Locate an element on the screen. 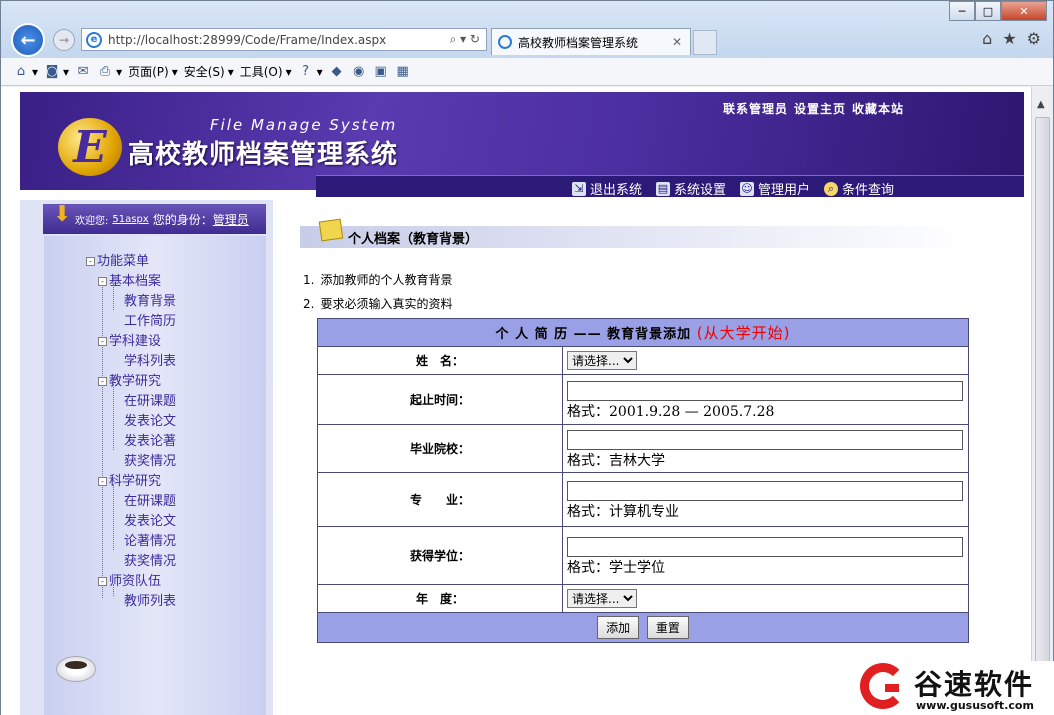 Image resolution: width=1054 pixels, height=715 pixels. print-cmd: ⎙ ▾ is located at coordinates (109, 72).